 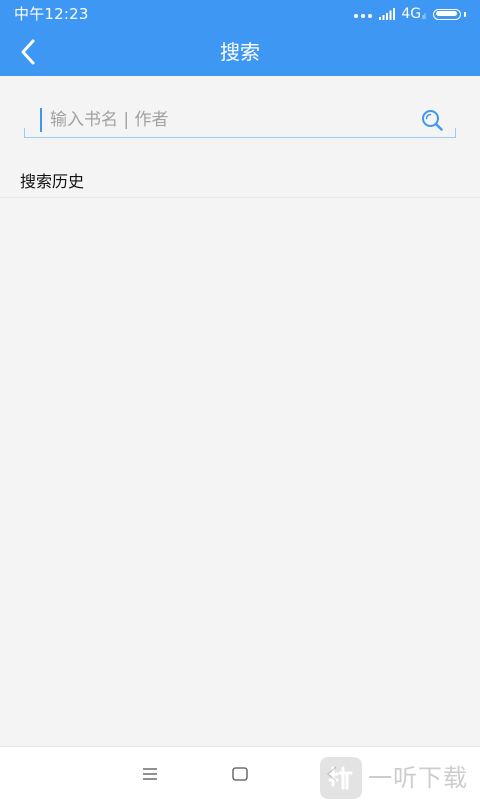 I want to click on search-input, so click(x=230, y=120).